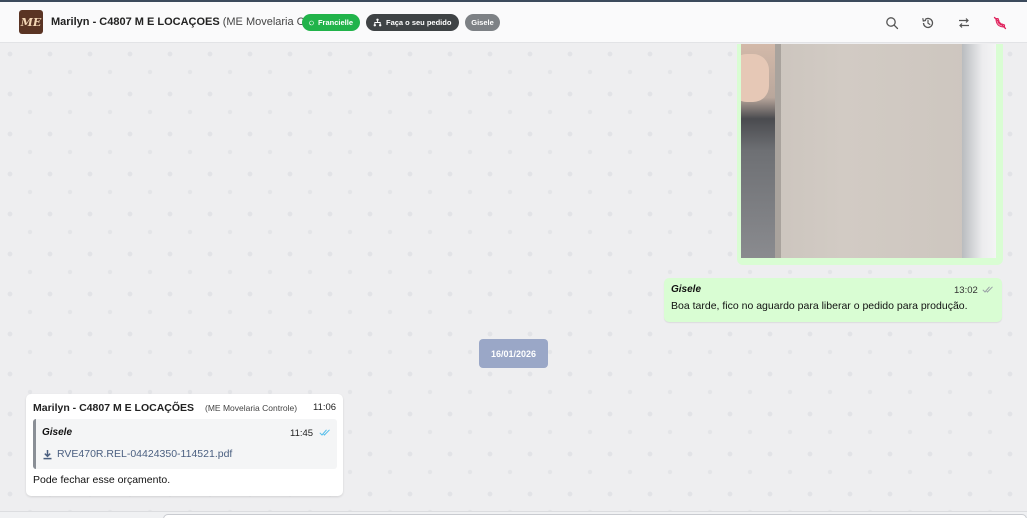 This screenshot has height=518, width=1027. Describe the element at coordinates (47, 454) in the screenshot. I see `download-icon` at that location.